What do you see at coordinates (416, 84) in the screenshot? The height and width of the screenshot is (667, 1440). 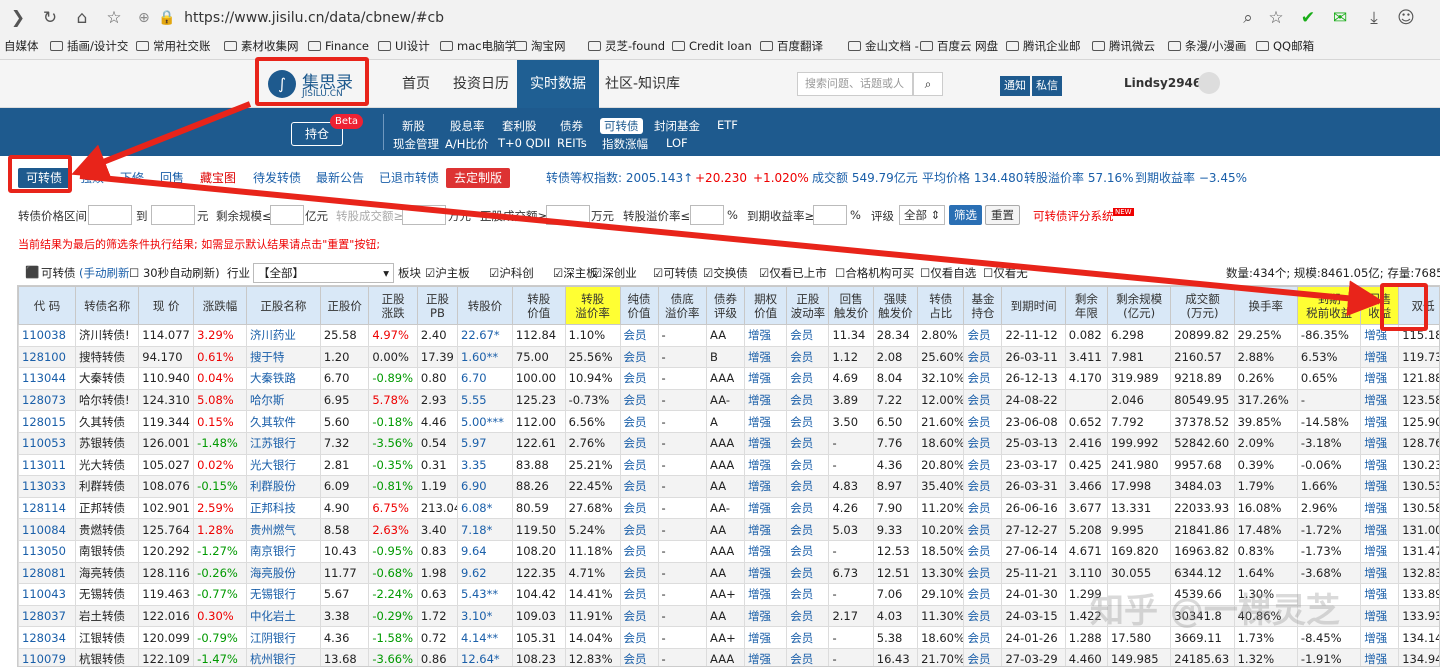 I see `nav-home: 首页` at bounding box center [416, 84].